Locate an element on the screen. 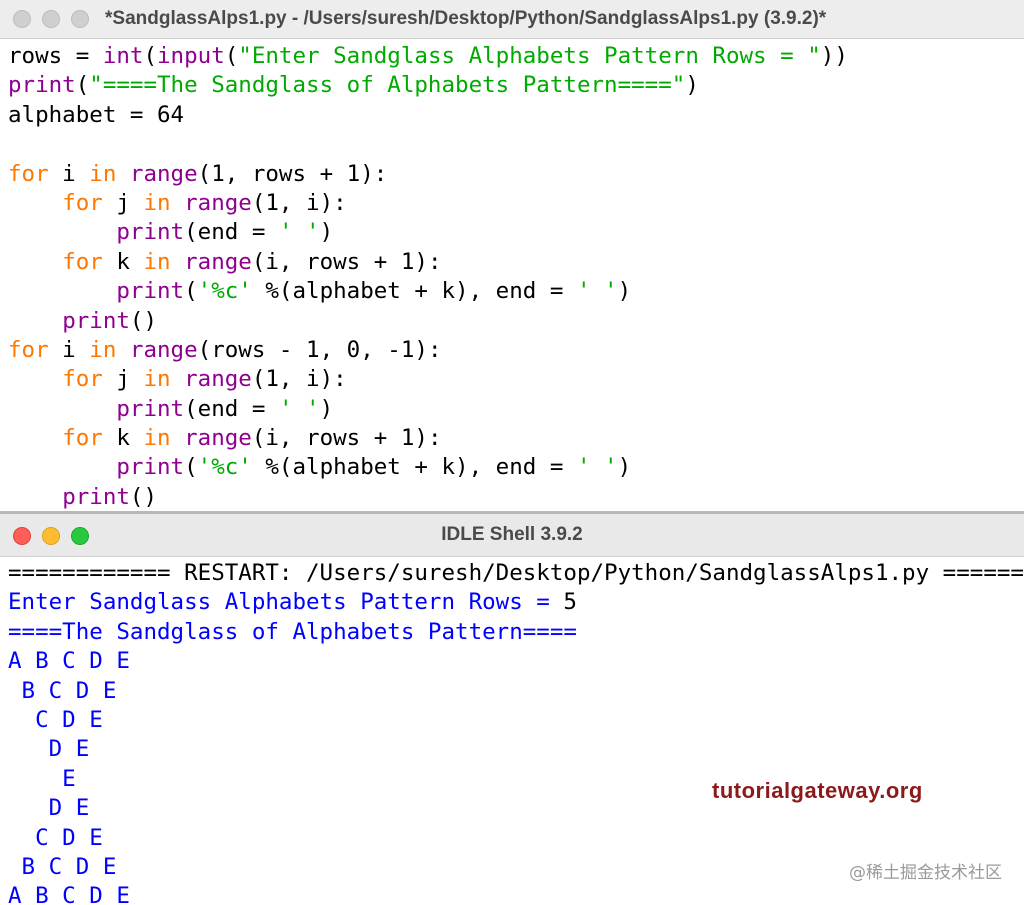 This screenshot has height=905, width=1024. code-token: A B C D E is located at coordinates (69, 894).